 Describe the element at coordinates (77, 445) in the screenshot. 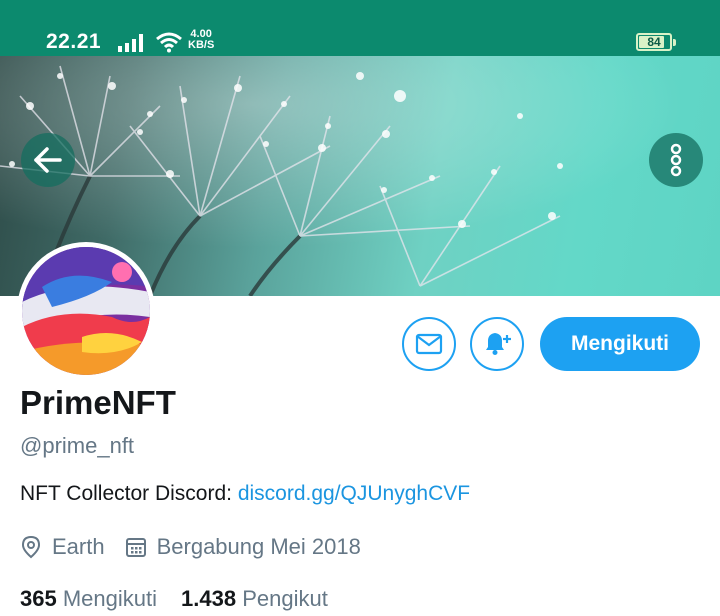

I see `profile-handle: @prime_nft` at that location.